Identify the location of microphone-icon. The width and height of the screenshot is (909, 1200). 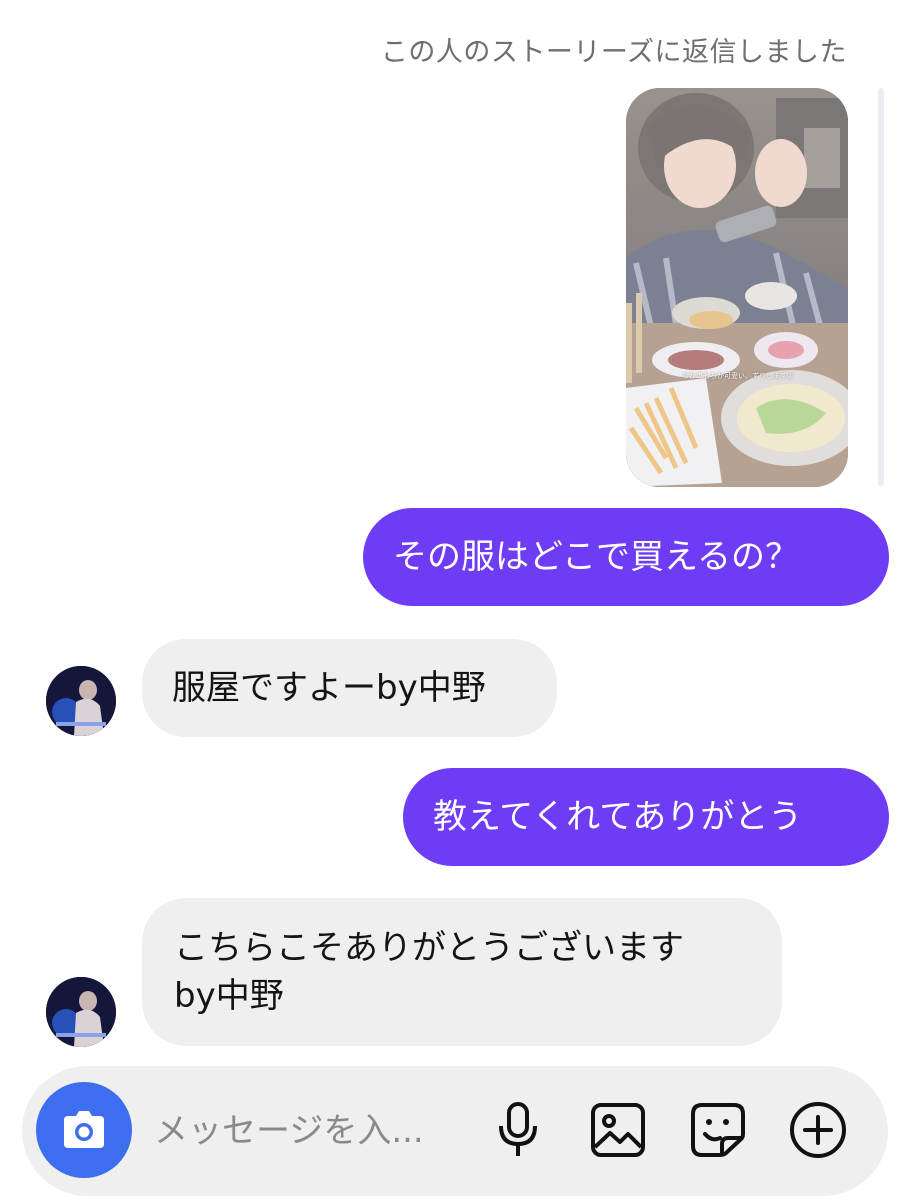
(518, 1129).